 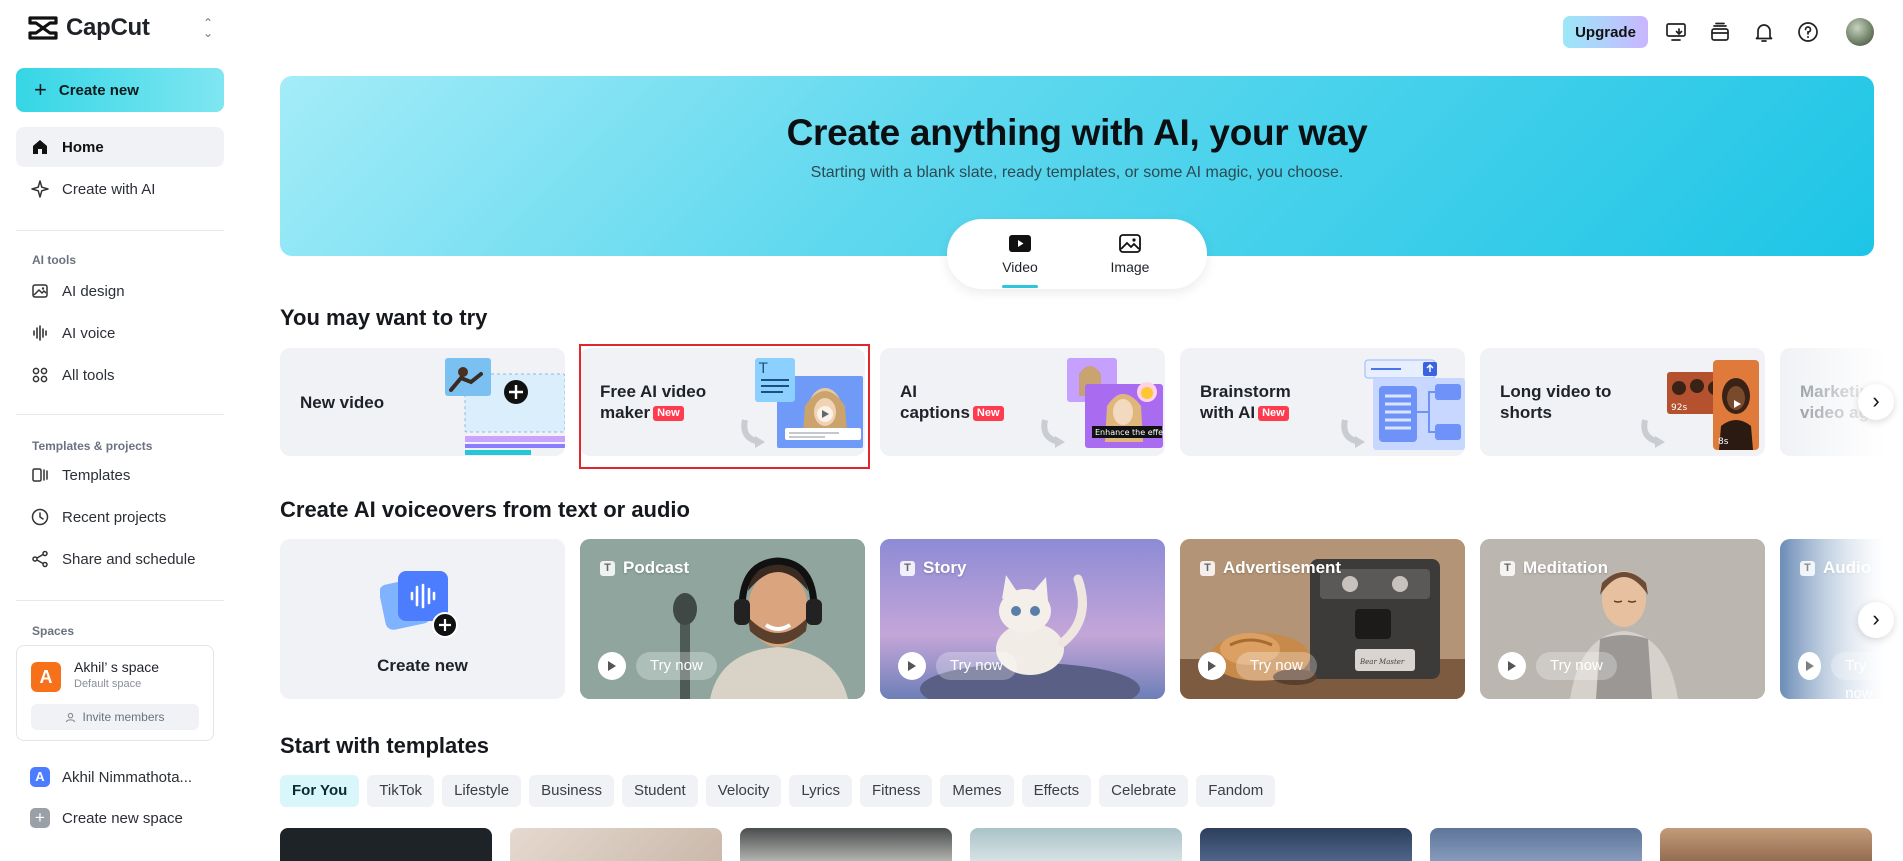 What do you see at coordinates (1077, 132) in the screenshot?
I see `hero-title: Create anything with AI, your way` at bounding box center [1077, 132].